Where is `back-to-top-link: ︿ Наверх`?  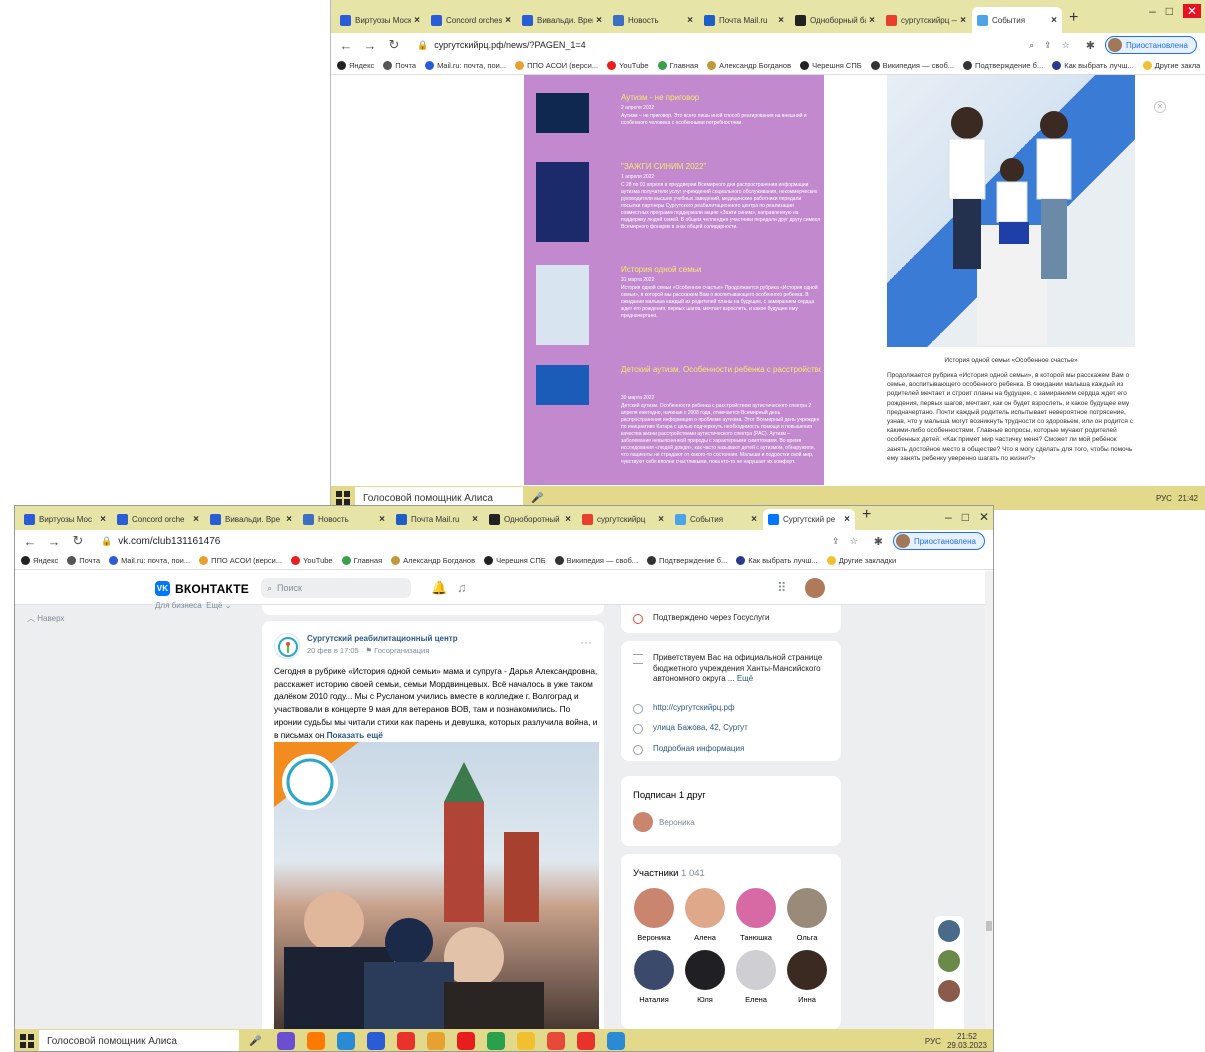
back-to-top-link: ︿ Наверх is located at coordinates (45, 618).